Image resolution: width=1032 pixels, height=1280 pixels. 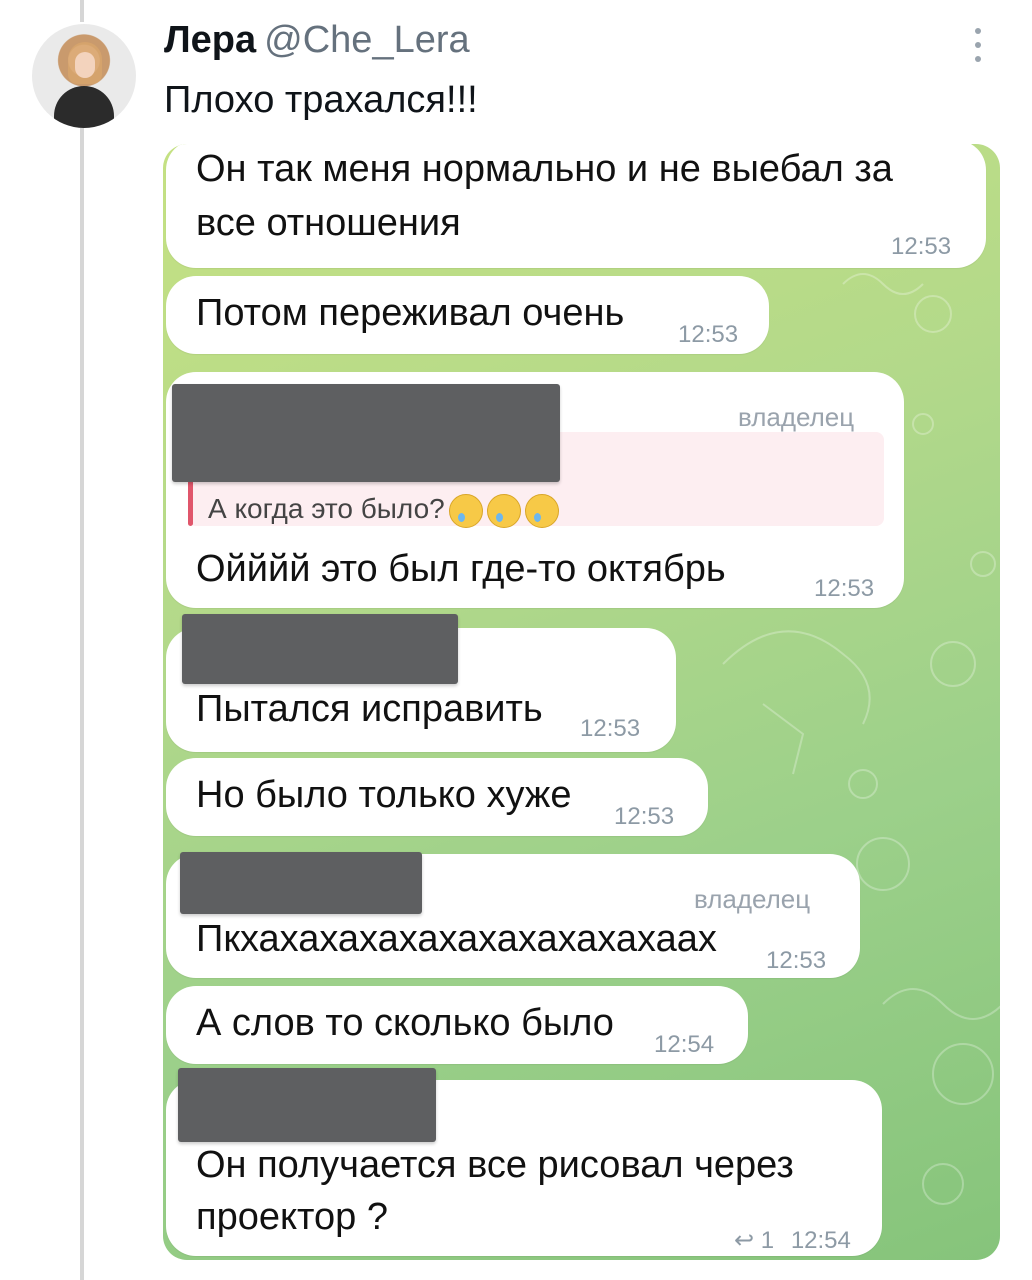 What do you see at coordinates (210, 40) in the screenshot?
I see `author-name: Лера` at bounding box center [210, 40].